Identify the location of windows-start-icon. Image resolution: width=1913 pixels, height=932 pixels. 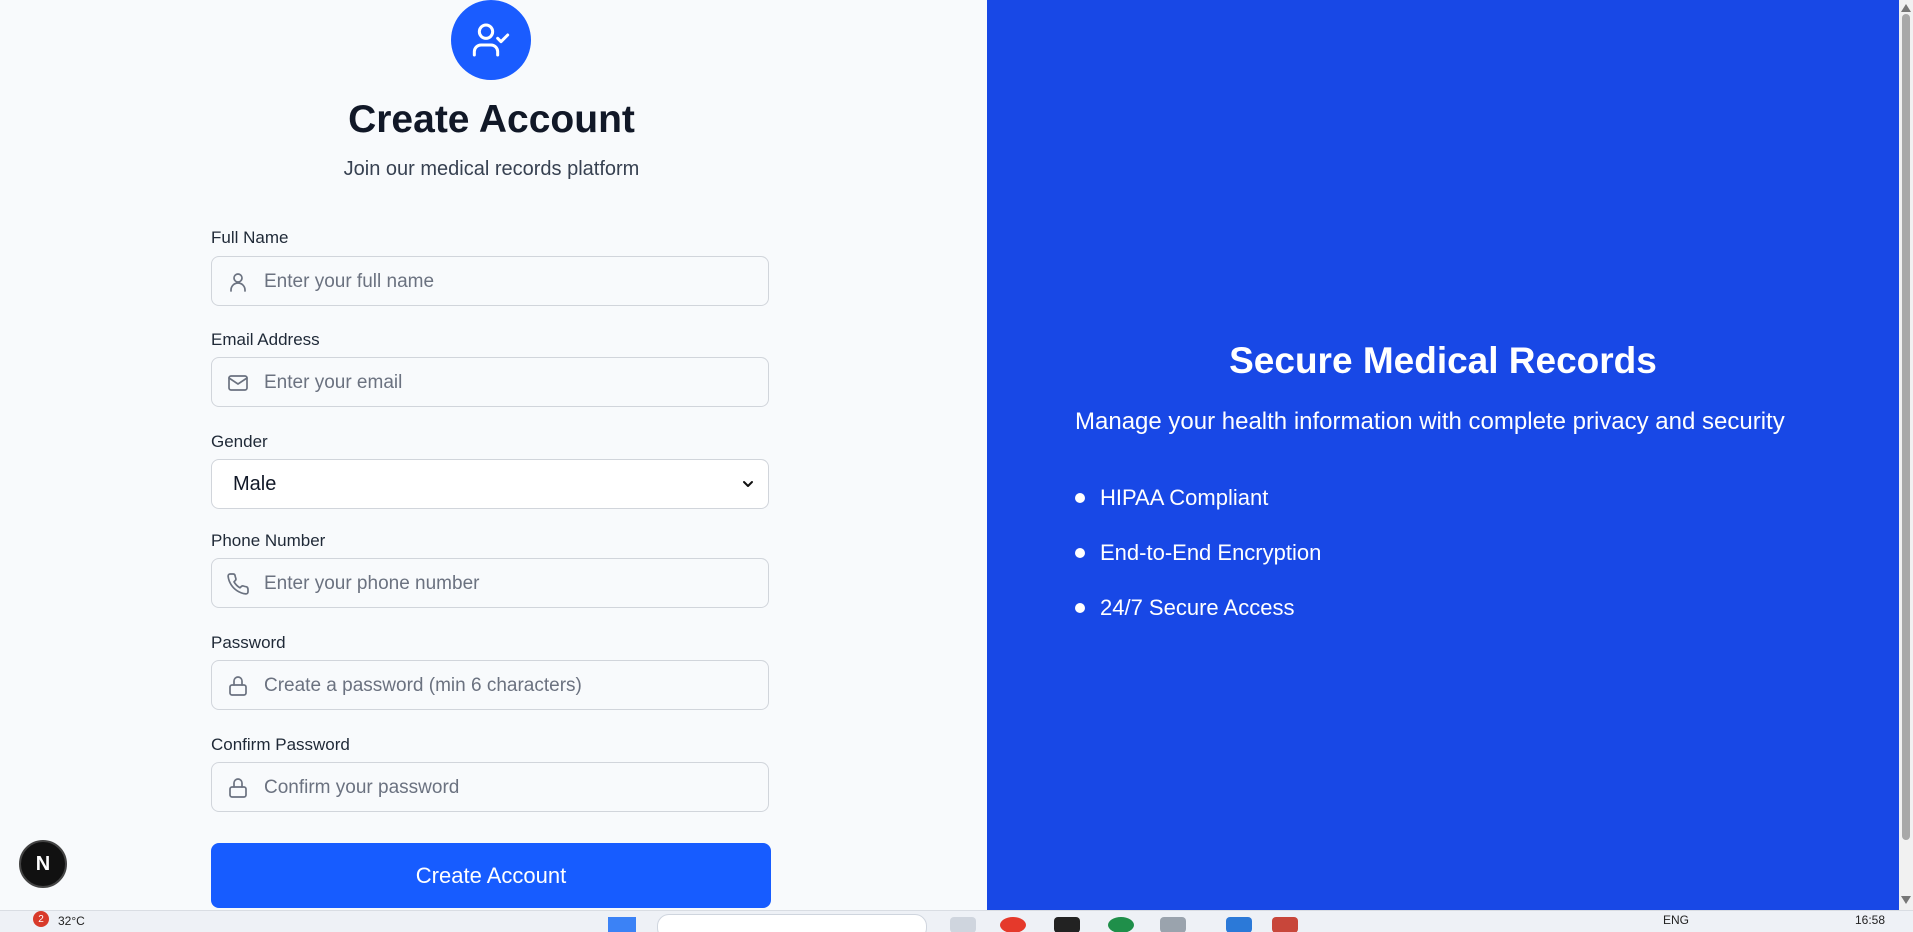
(622, 924).